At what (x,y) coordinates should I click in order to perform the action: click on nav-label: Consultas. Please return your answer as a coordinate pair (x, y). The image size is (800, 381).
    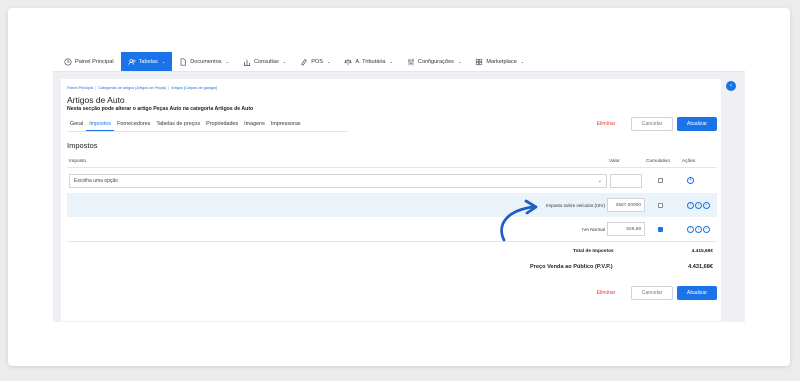
    Looking at the image, I should click on (266, 61).